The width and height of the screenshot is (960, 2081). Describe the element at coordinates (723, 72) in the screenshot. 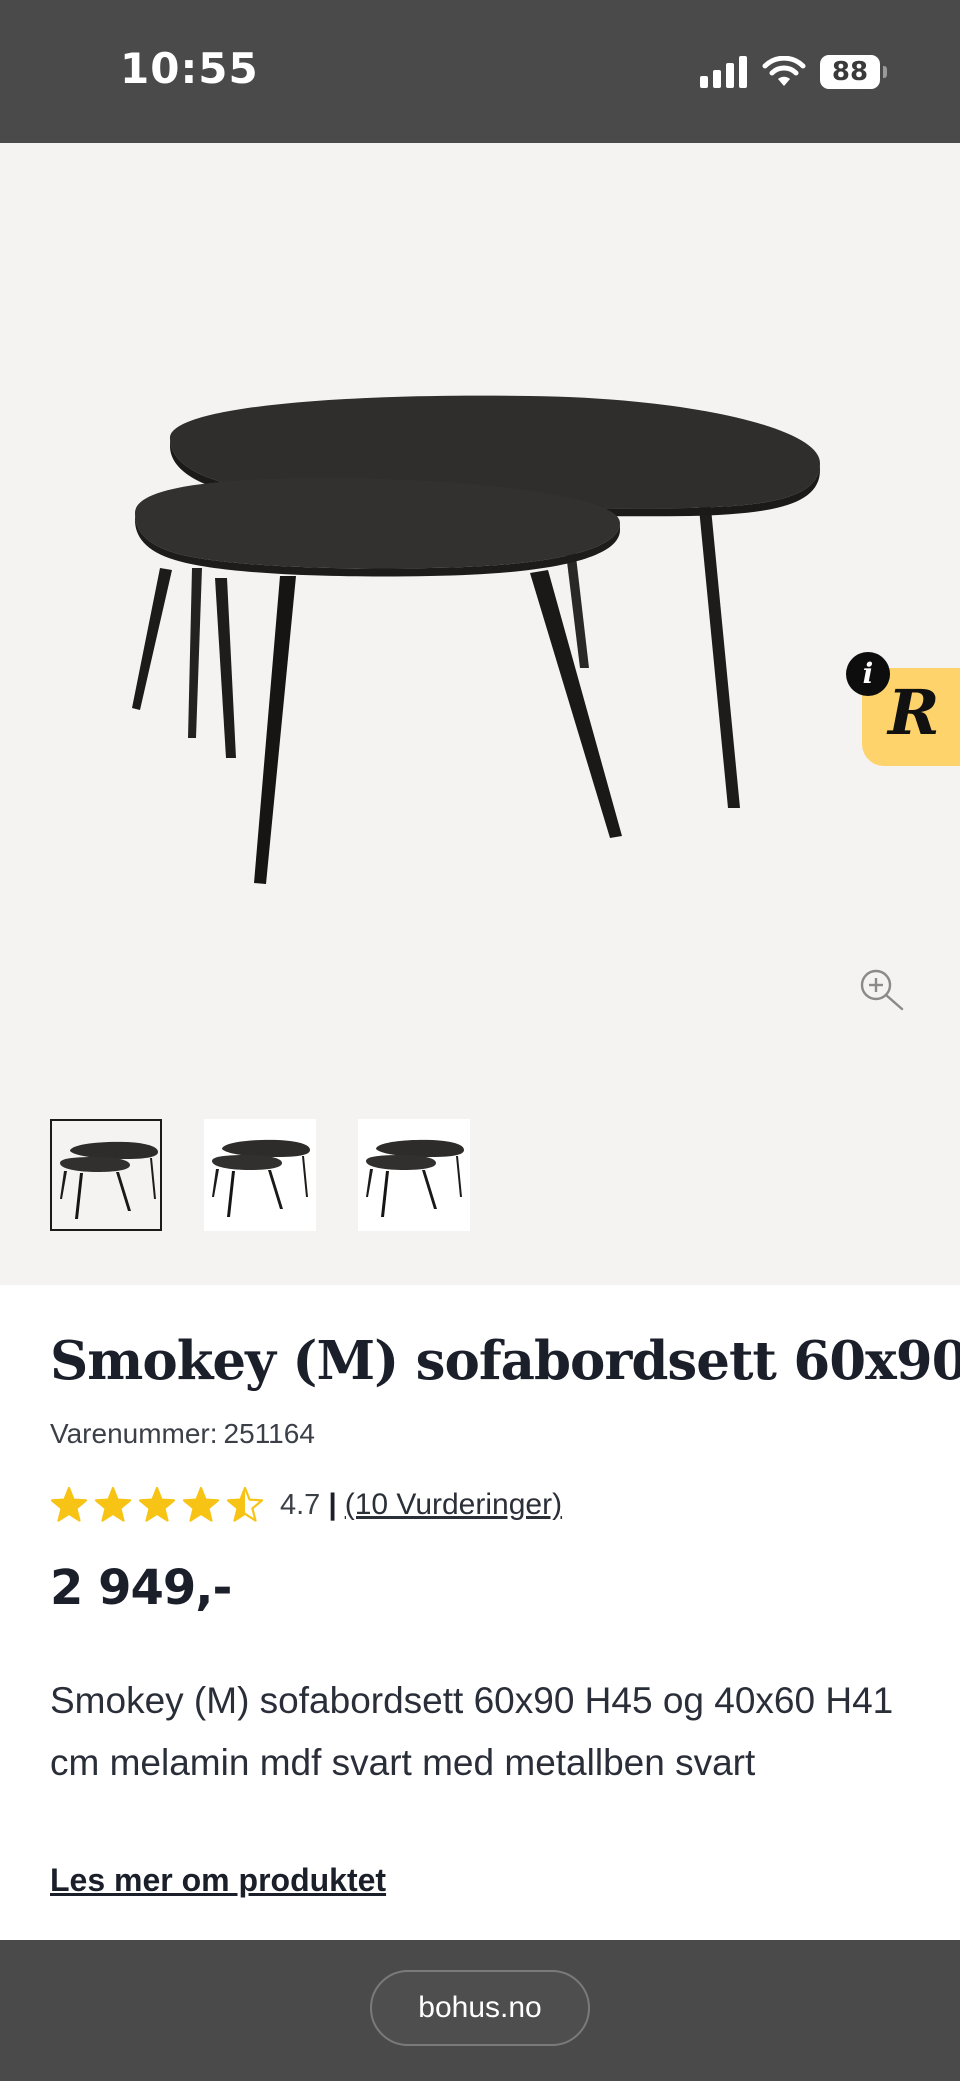

I see `signal-icon` at that location.